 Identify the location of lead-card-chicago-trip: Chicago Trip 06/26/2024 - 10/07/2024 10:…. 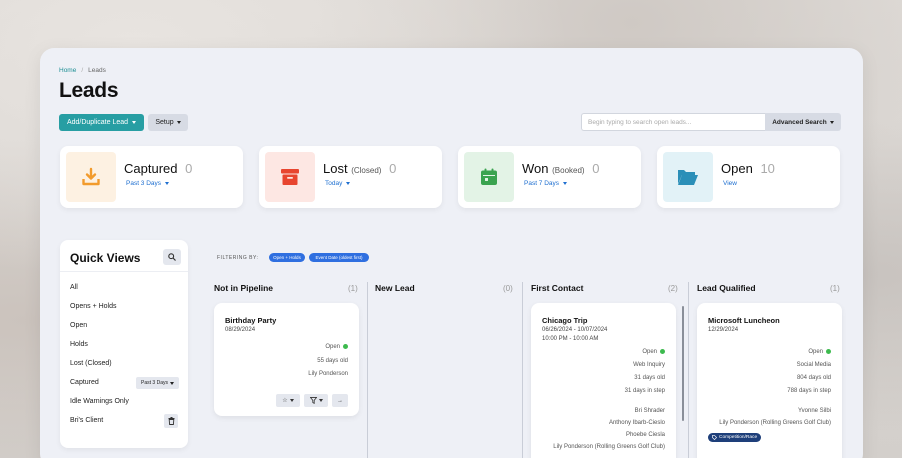
(603, 380).